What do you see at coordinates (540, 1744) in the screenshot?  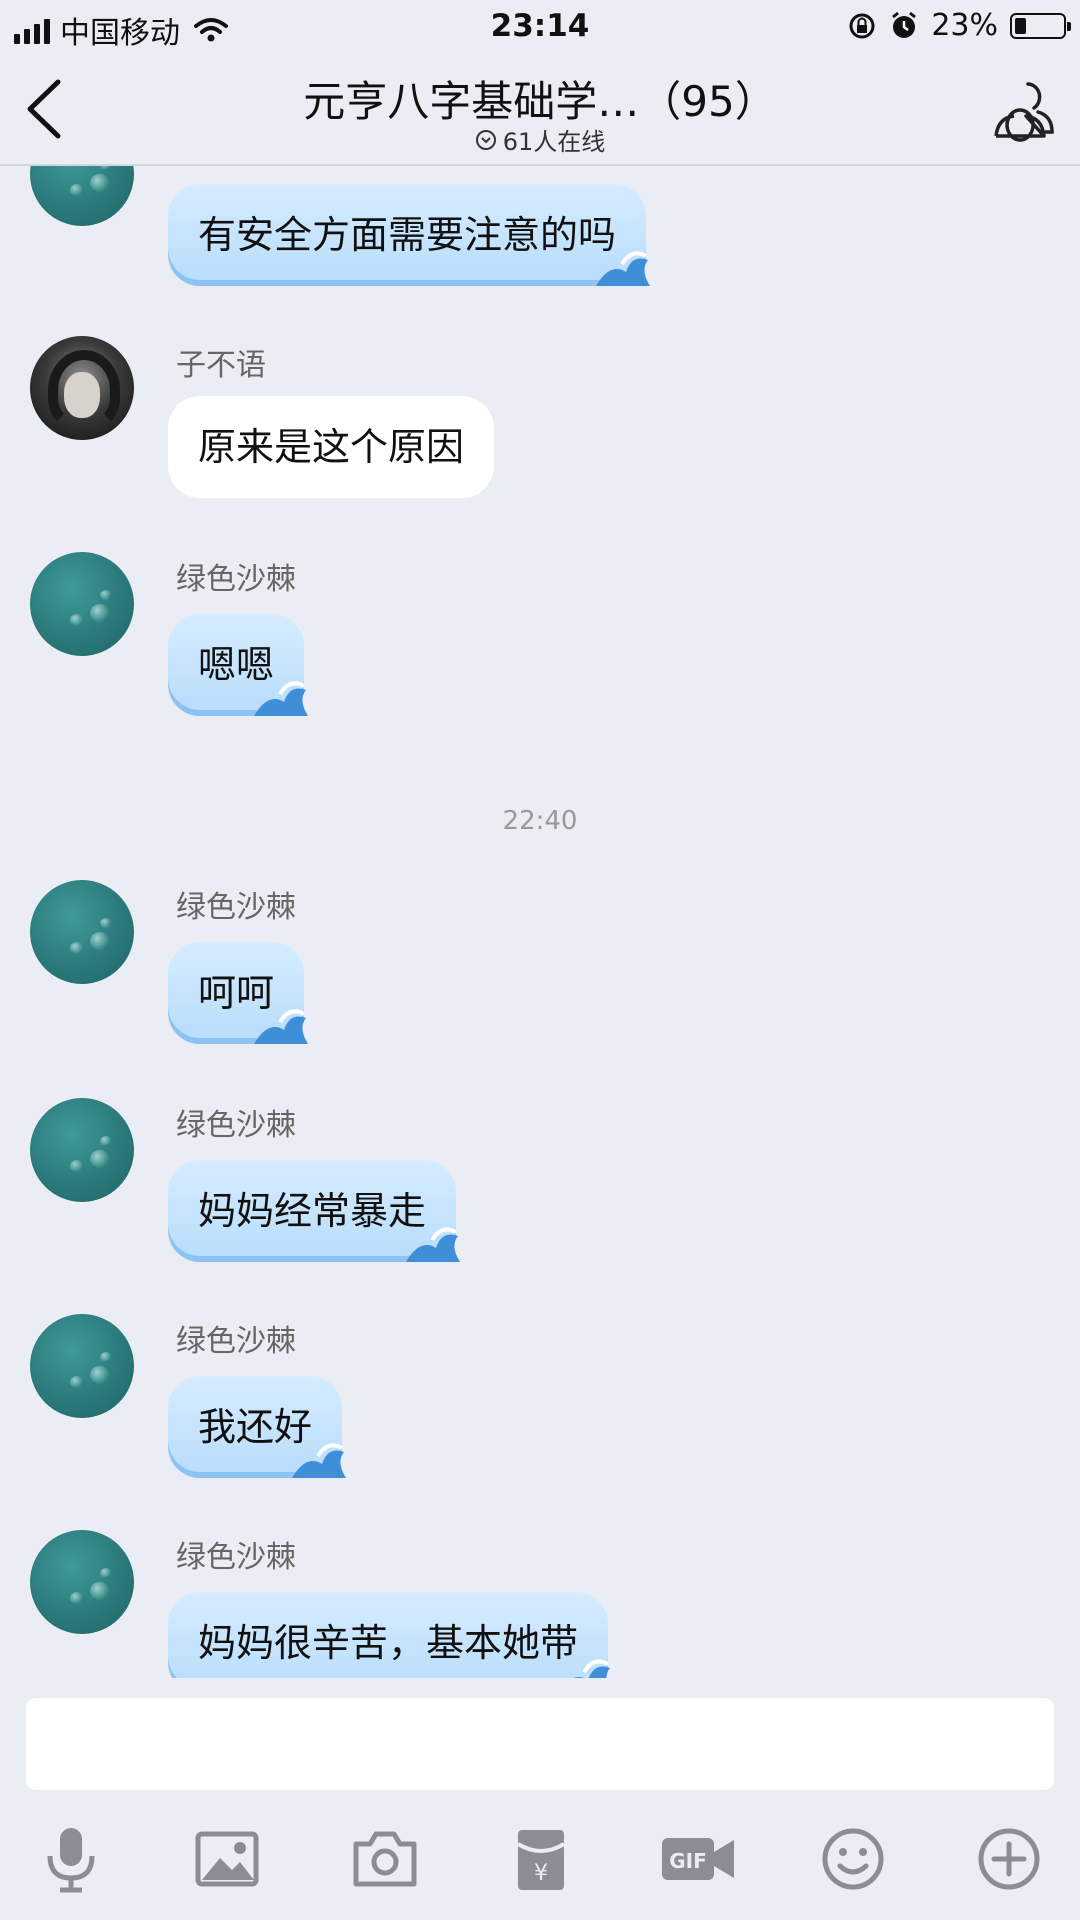 I see `message-input` at bounding box center [540, 1744].